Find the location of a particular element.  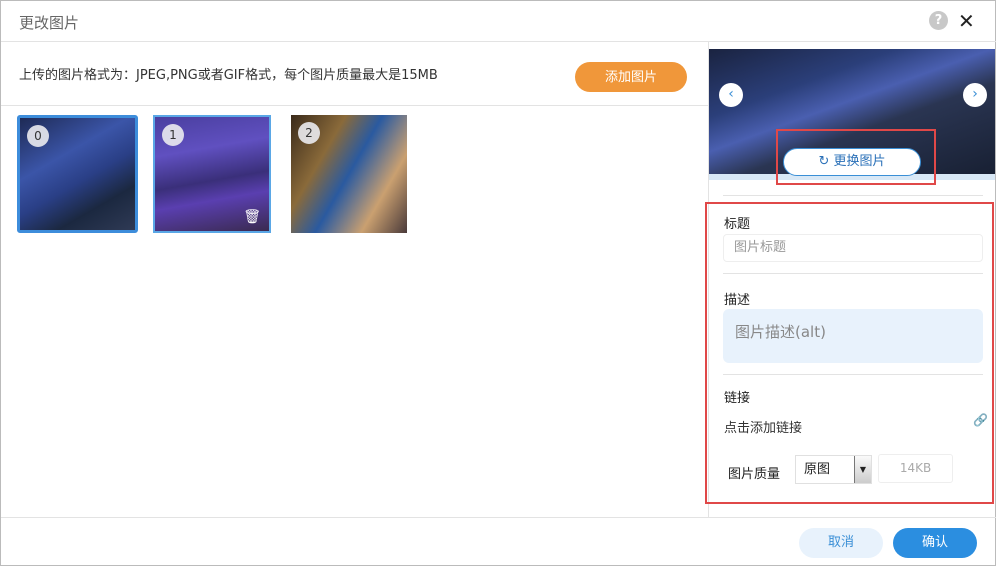

thumbnail-0: 0 is located at coordinates (77, 174).